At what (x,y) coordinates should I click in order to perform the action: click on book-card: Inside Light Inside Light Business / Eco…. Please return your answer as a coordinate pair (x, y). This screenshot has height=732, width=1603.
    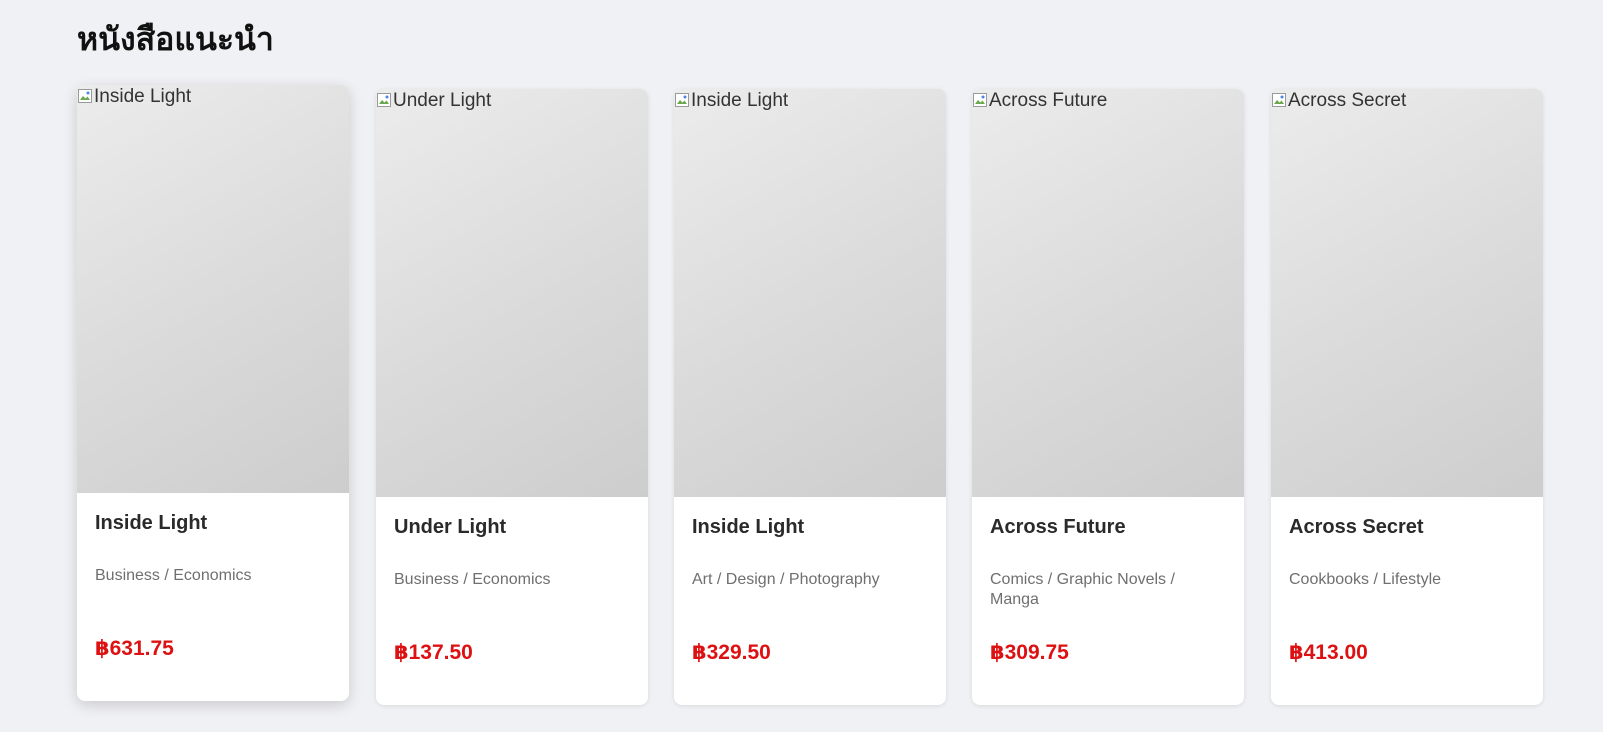
    Looking at the image, I should click on (213, 393).